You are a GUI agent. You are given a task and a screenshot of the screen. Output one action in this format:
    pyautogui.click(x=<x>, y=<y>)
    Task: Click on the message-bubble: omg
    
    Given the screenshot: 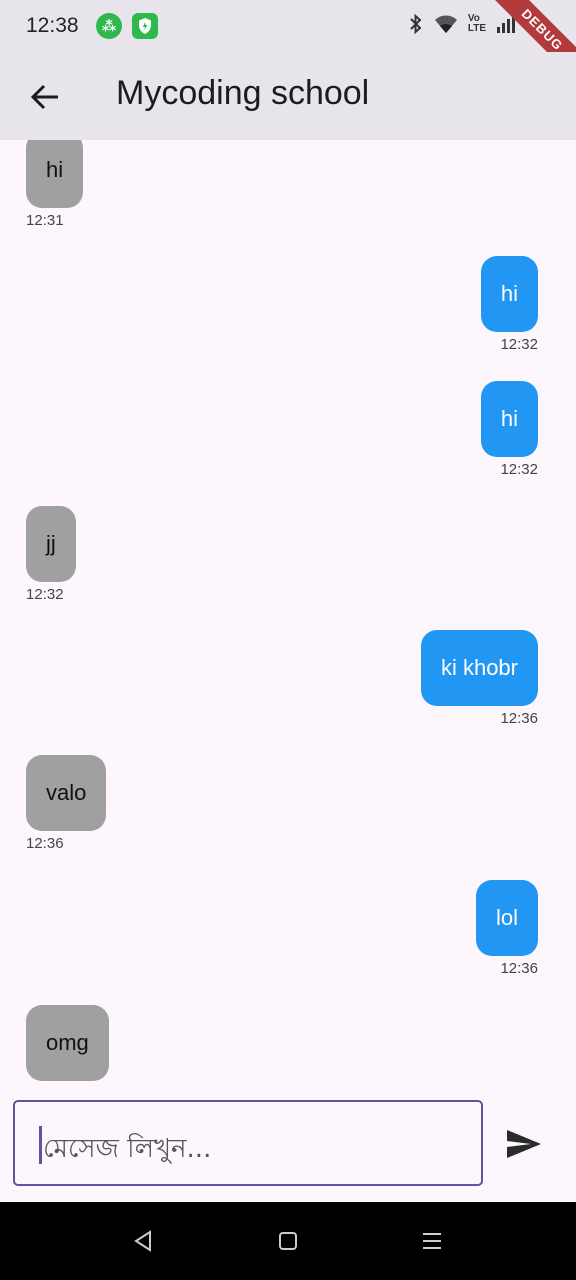 What is the action you would take?
    pyautogui.click(x=67, y=1043)
    